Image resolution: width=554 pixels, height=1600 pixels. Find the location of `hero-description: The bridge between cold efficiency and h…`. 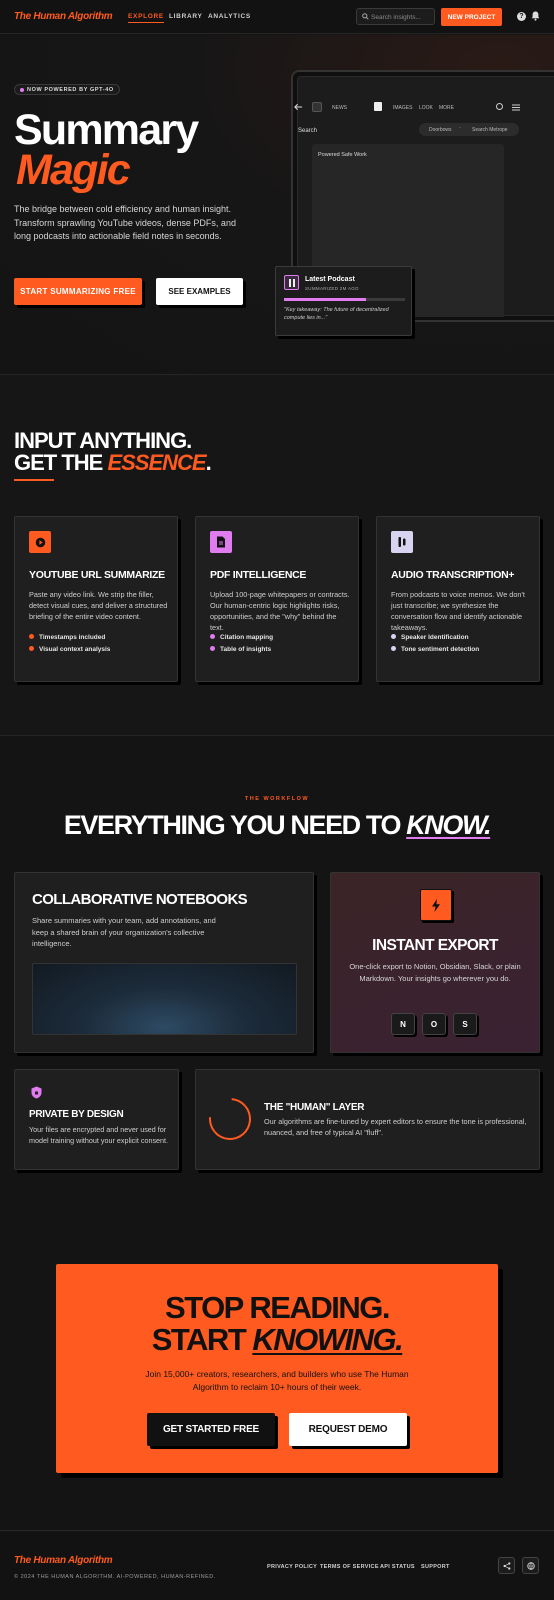

hero-description: The bridge between cold efficiency and h… is located at coordinates (125, 222).